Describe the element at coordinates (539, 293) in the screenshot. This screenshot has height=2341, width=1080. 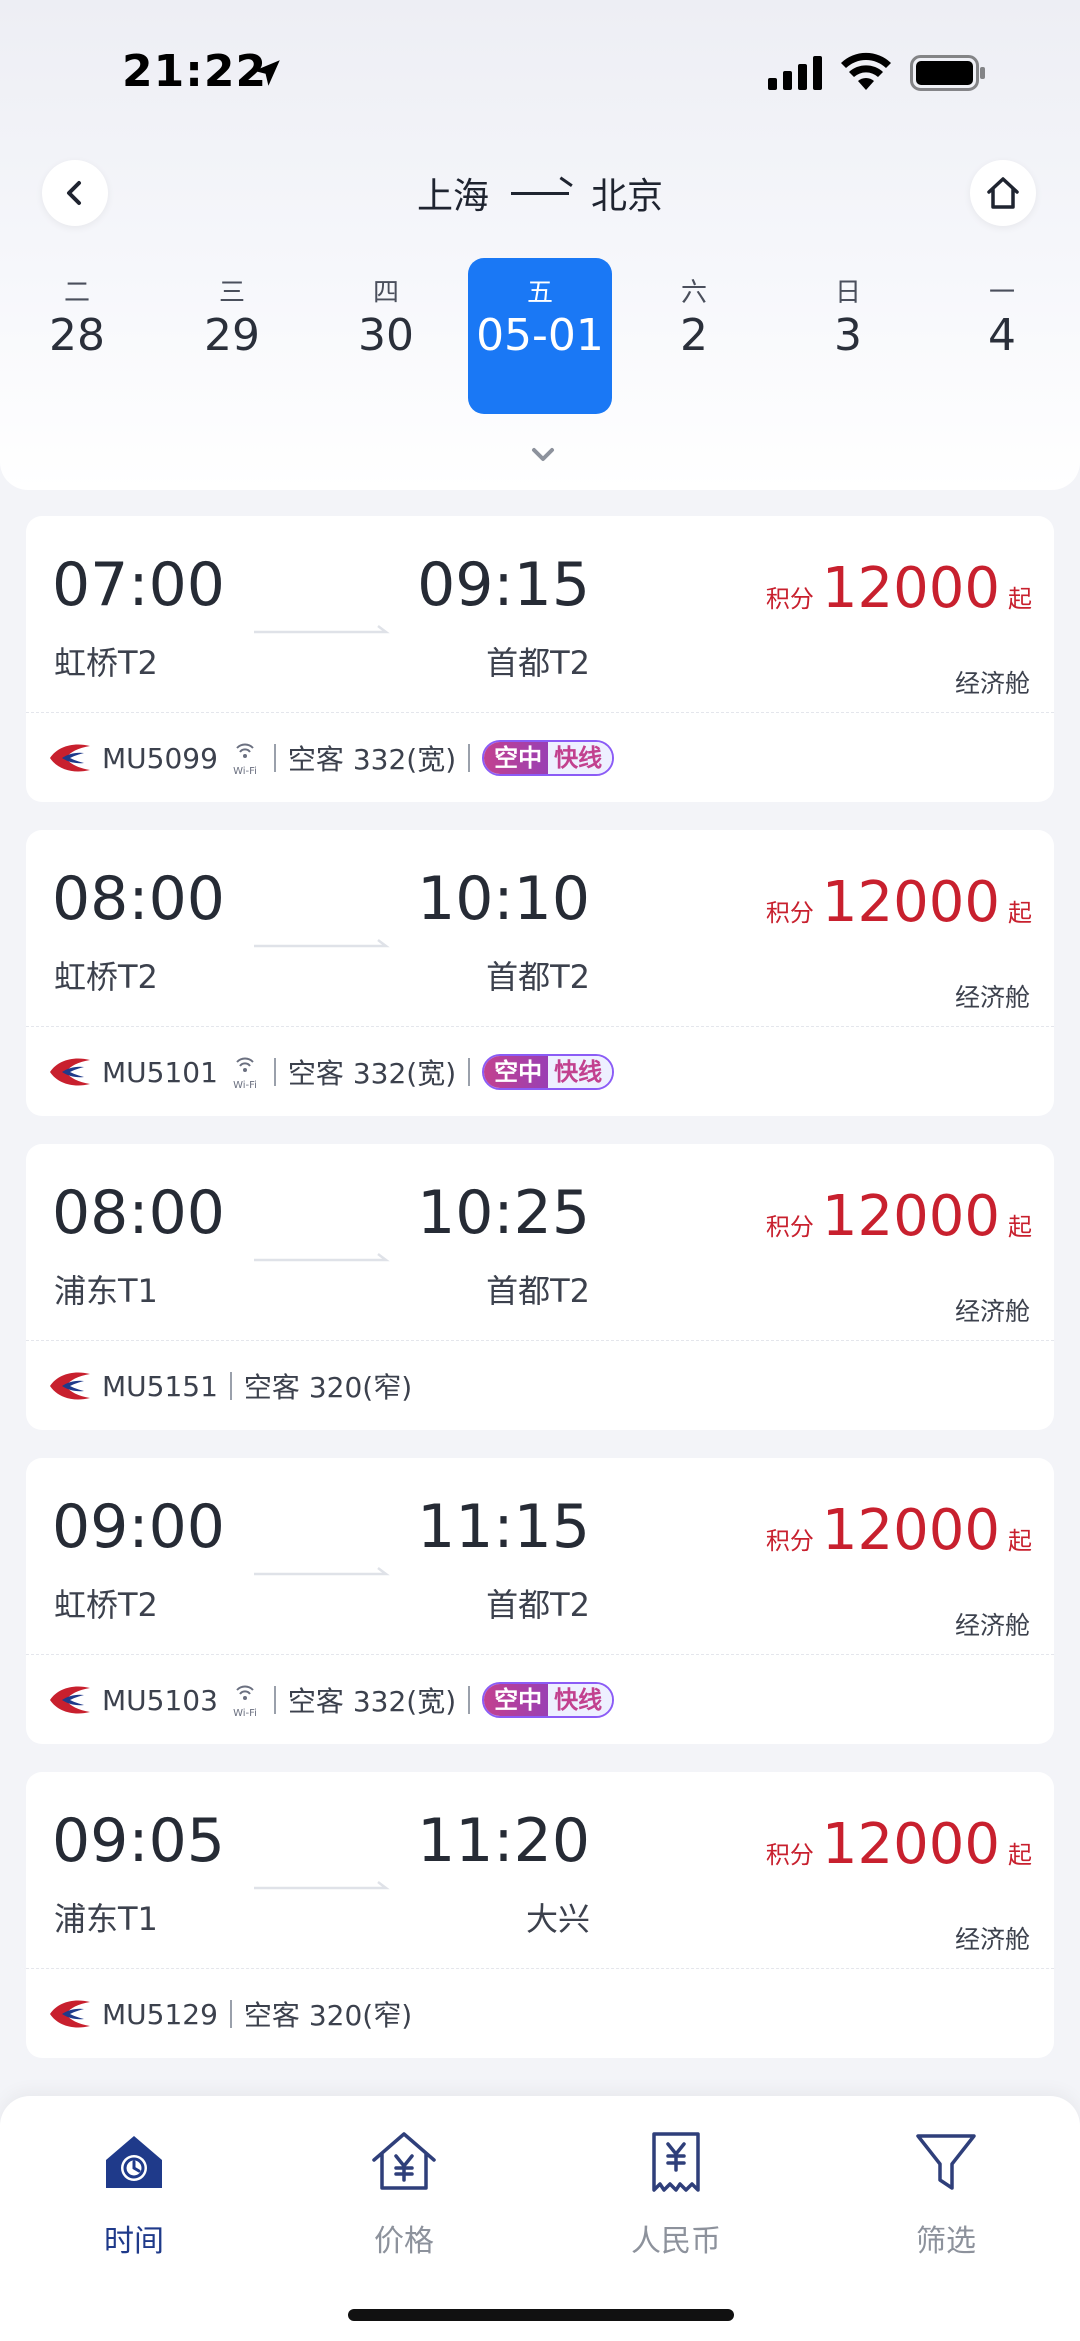
I see `date-weekday: 五` at that location.